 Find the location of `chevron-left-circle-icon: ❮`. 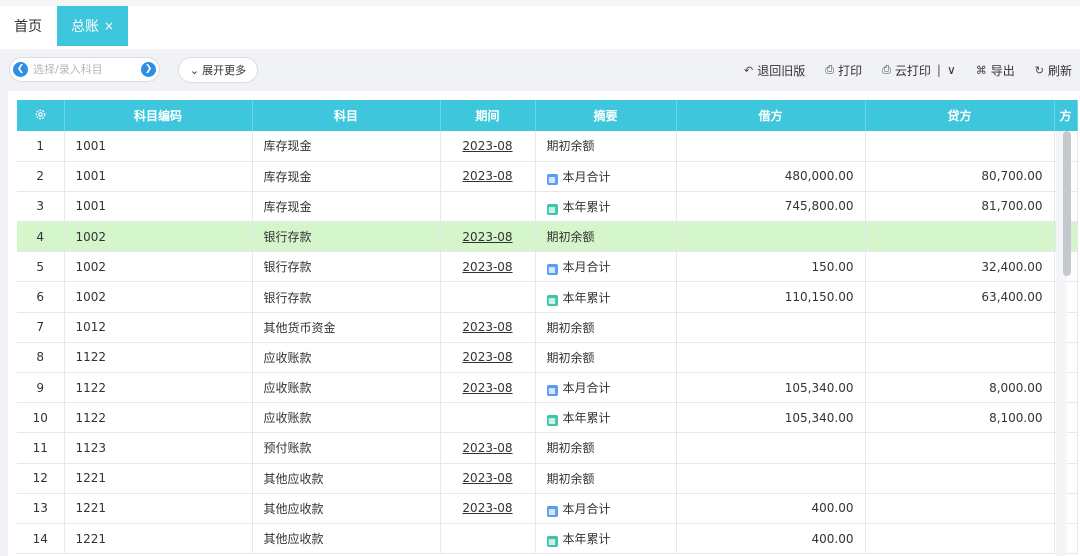

chevron-left-circle-icon: ❮ is located at coordinates (20, 69).